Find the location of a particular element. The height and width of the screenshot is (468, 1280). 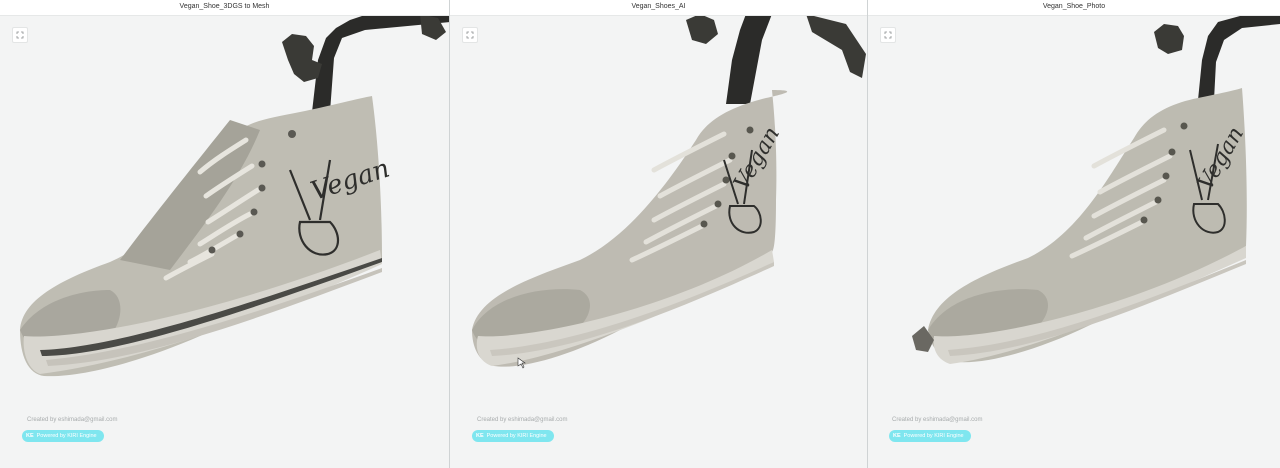

model-title: Vegan_Shoes_AI is located at coordinates (658, 8).